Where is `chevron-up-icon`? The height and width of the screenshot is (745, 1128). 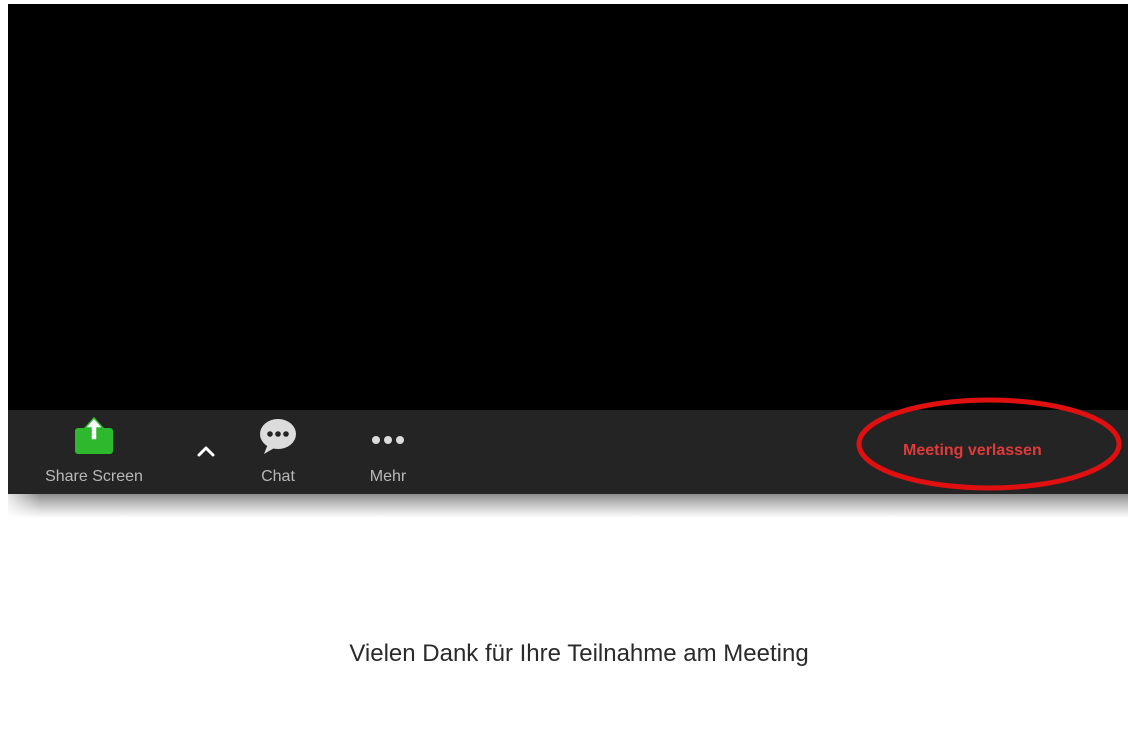
chevron-up-icon is located at coordinates (206, 457).